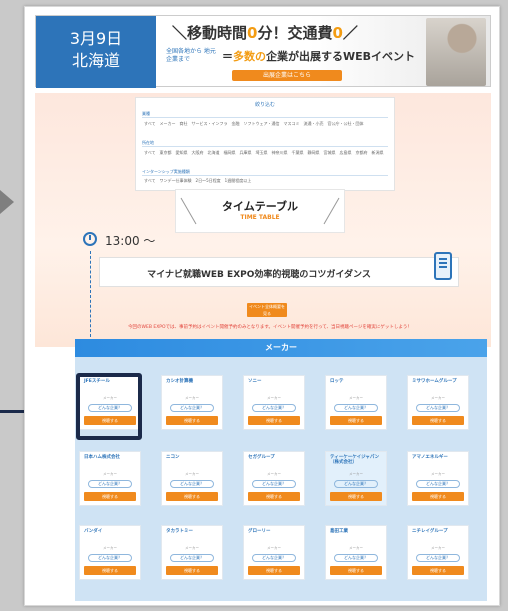 Image resolution: width=508 pixels, height=611 pixels. What do you see at coordinates (197, 181) in the screenshot?
I see `filter-checkboxes: すべて ワンデー仕事体験 2日〜5日程度 1週間程度以上` at bounding box center [197, 181].